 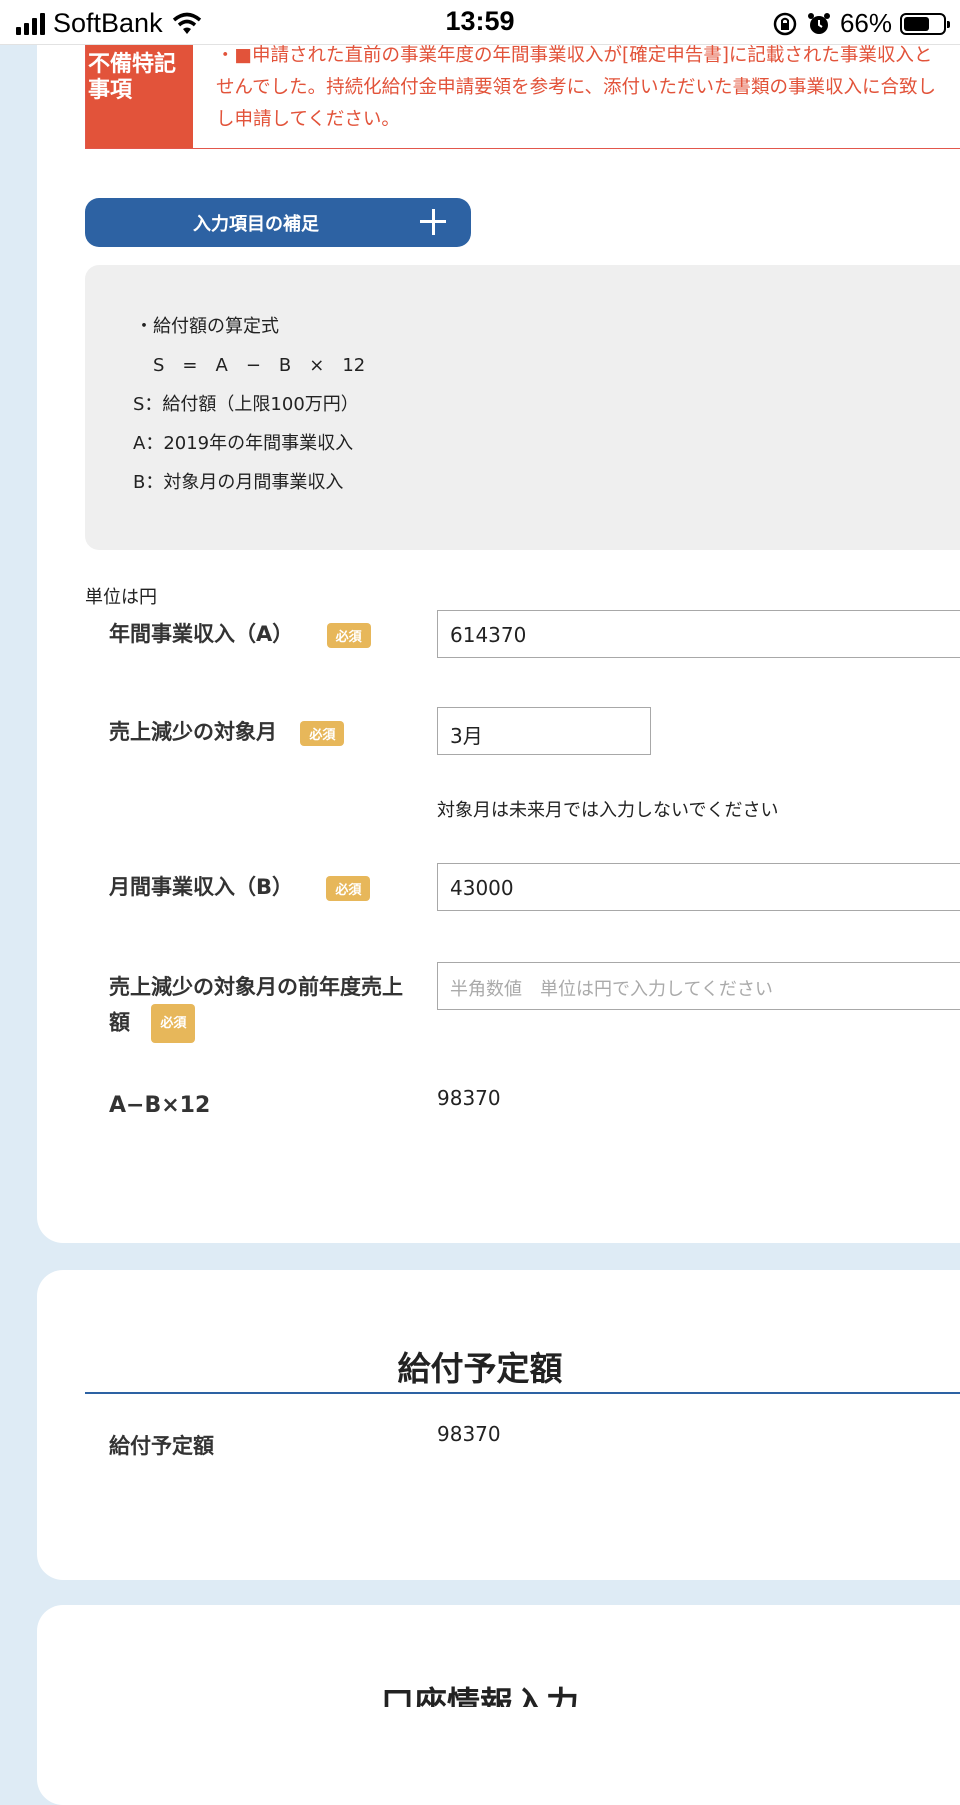 I want to click on target-month-label-text: 売上減少の対象月, so click(x=193, y=732).